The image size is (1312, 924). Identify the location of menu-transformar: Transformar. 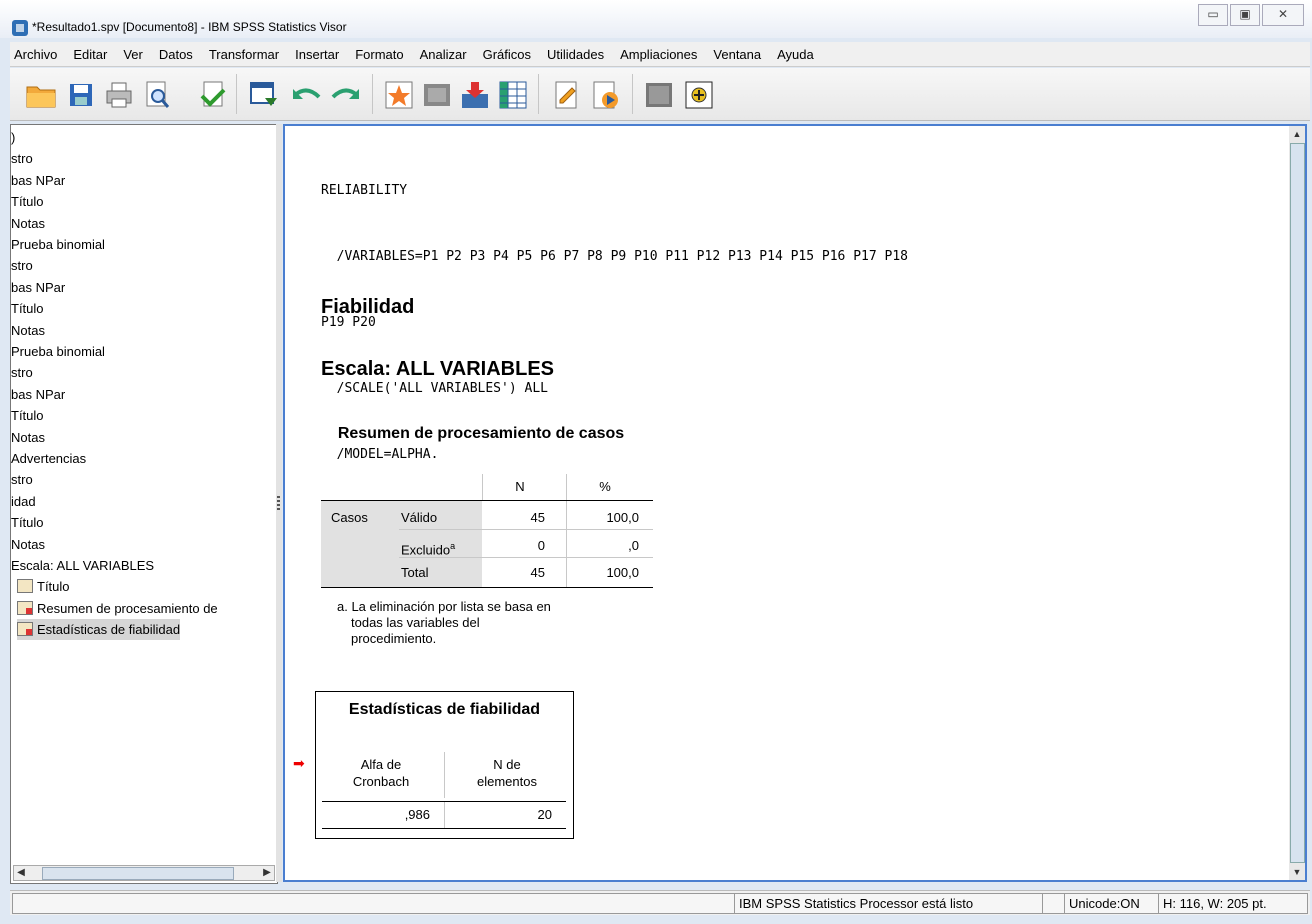
(244, 54).